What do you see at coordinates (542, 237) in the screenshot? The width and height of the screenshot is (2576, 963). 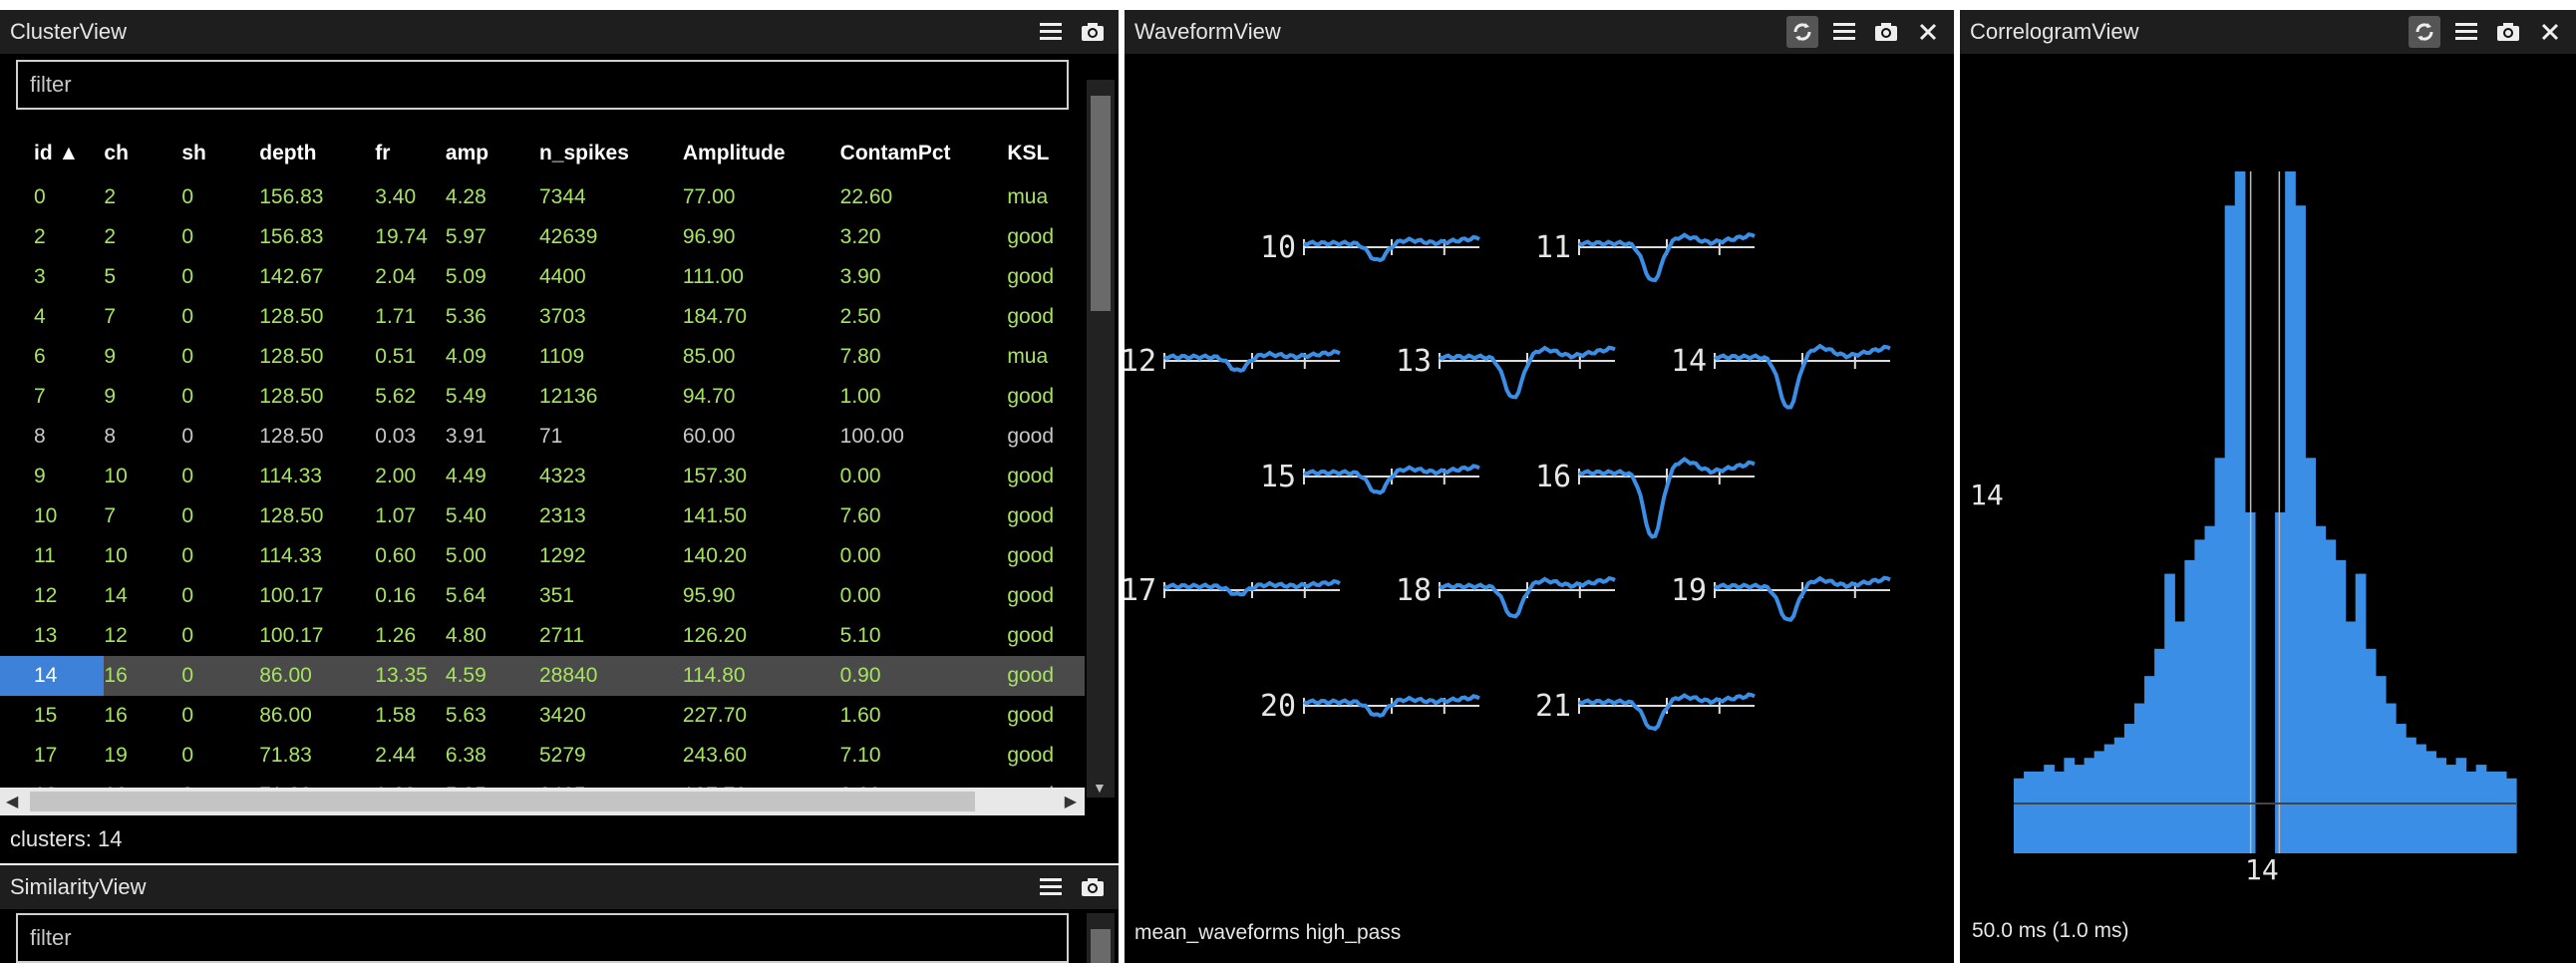 I see `table-row: 2 2 0 156.83 19.74 5.97 42639 96.90 3.20 good` at bounding box center [542, 237].